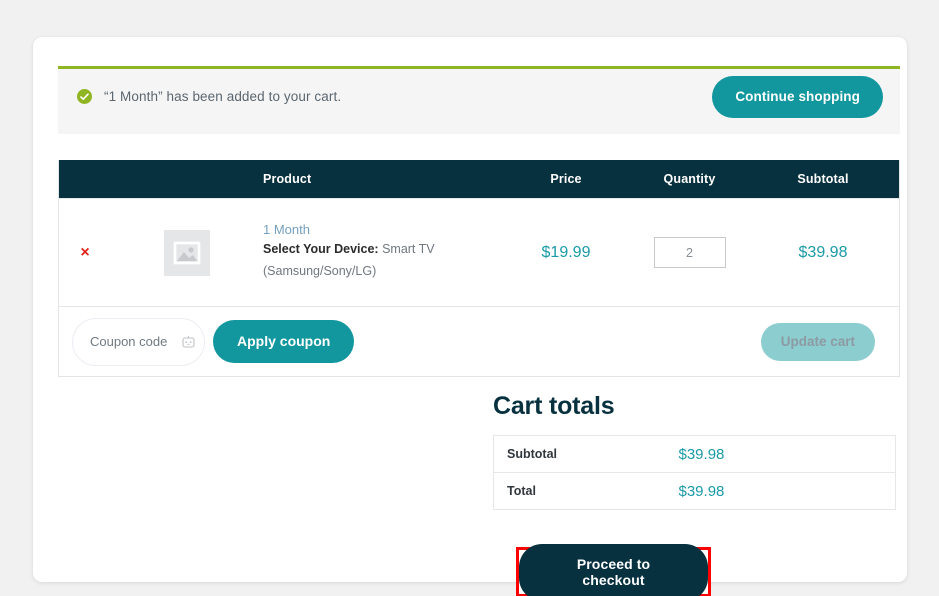 The width and height of the screenshot is (939, 596). I want to click on coupon-input-wrapper, so click(138, 341).